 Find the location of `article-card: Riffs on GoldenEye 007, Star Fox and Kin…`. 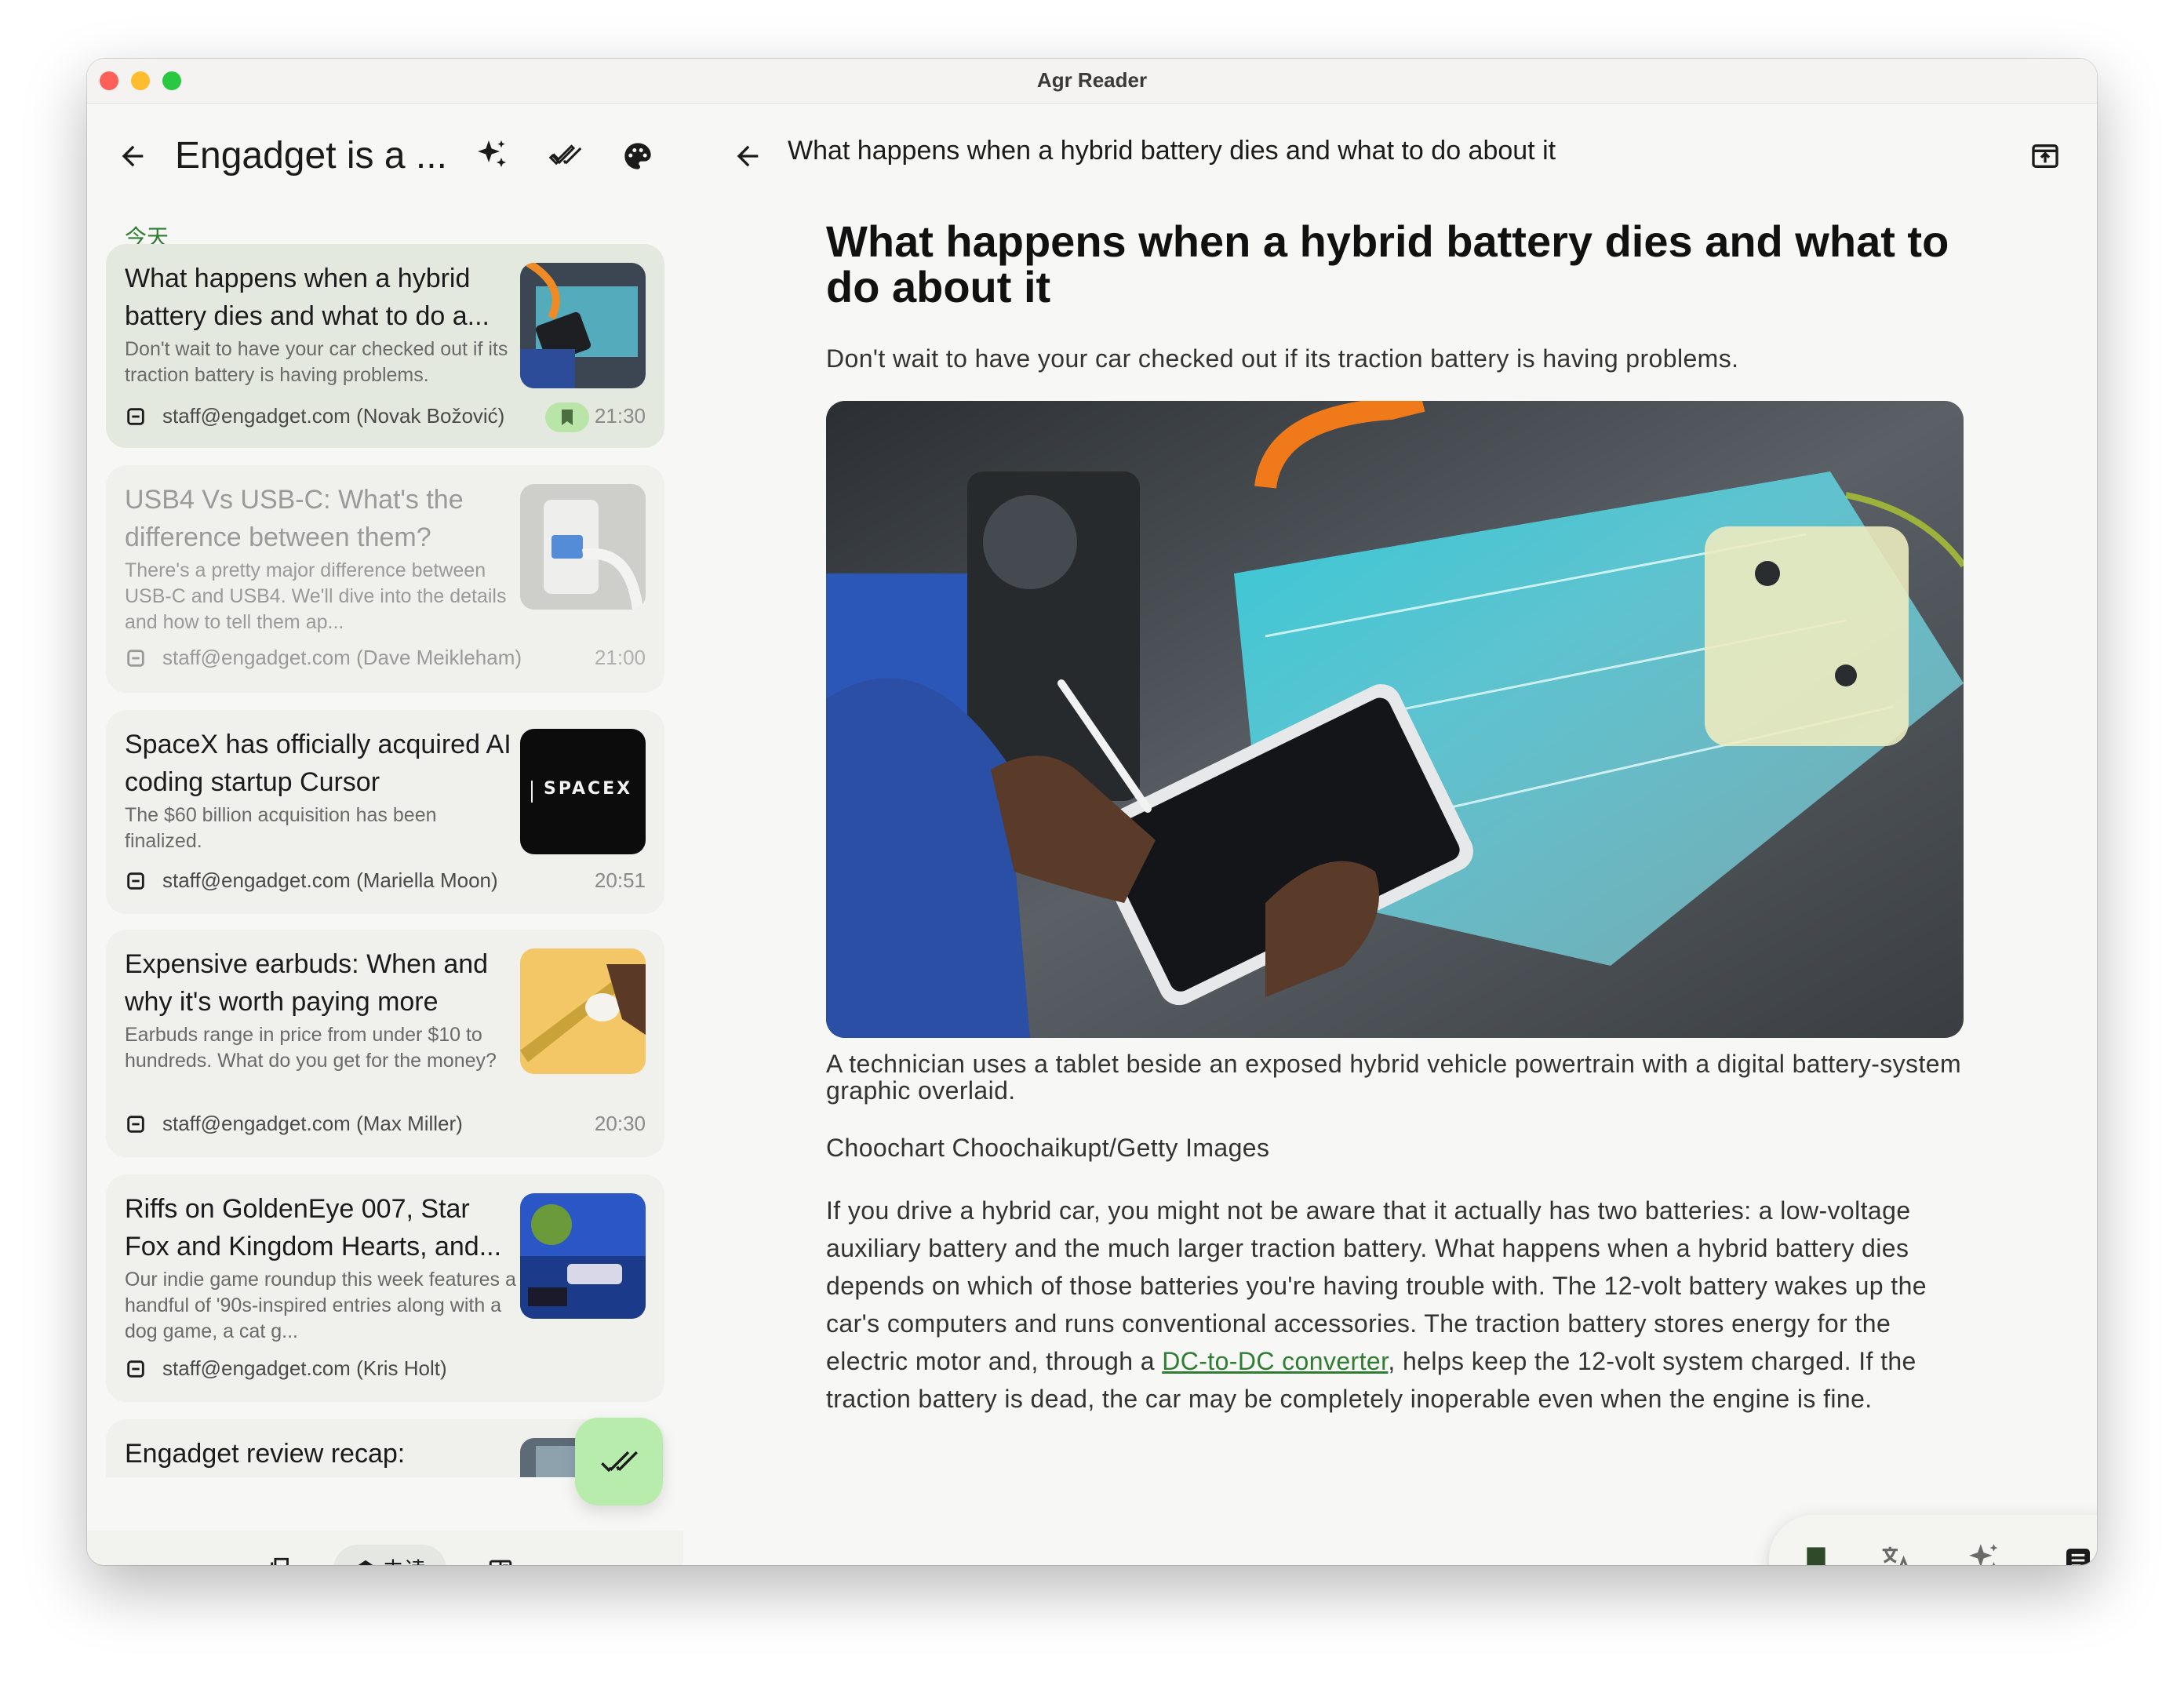

article-card: Riffs on GoldenEye 007, Star Fox and Kin… is located at coordinates (385, 1288).